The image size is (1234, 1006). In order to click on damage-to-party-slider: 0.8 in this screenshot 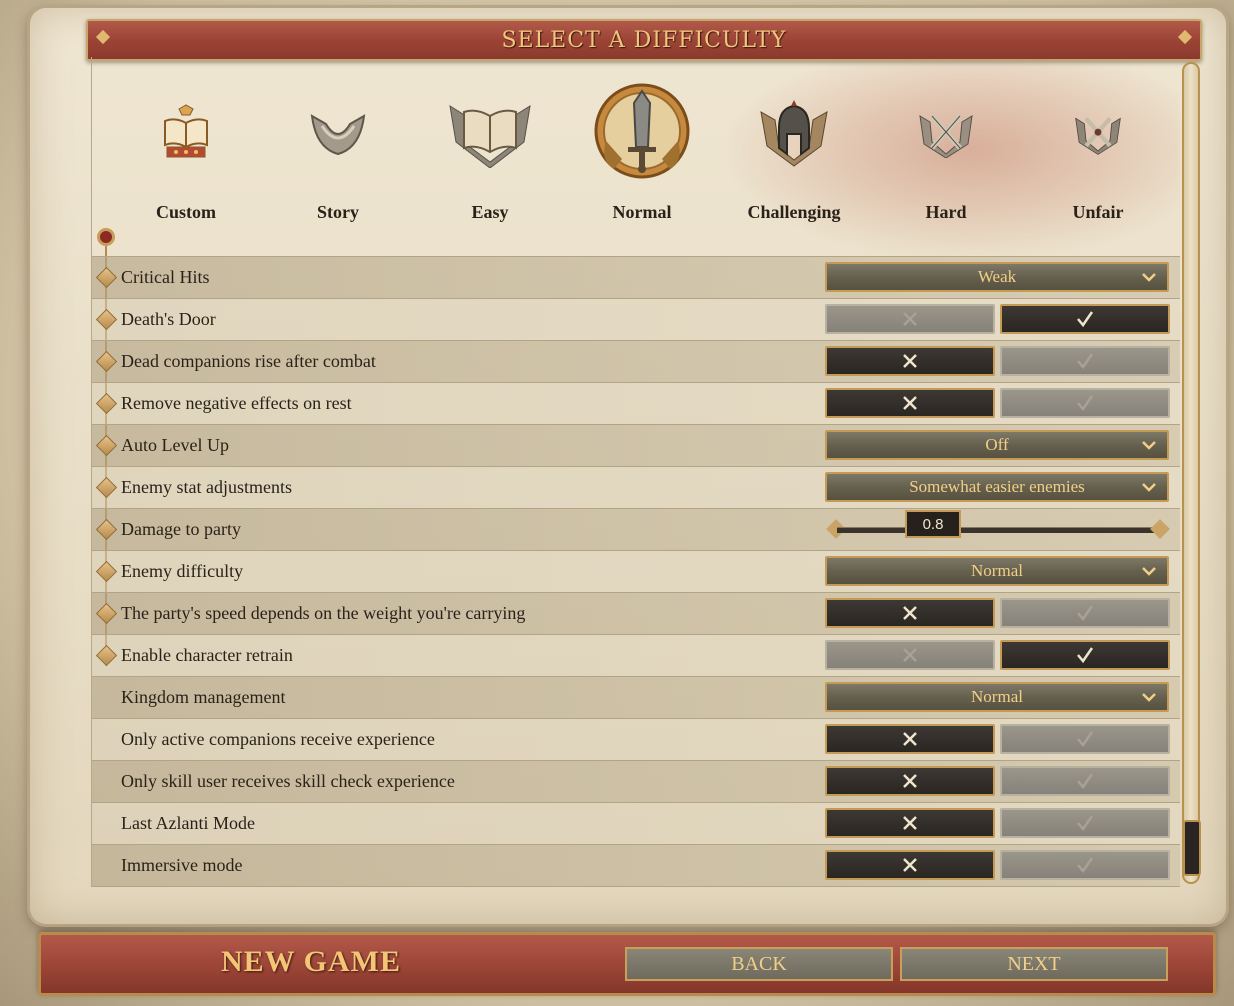, I will do `click(998, 526)`.